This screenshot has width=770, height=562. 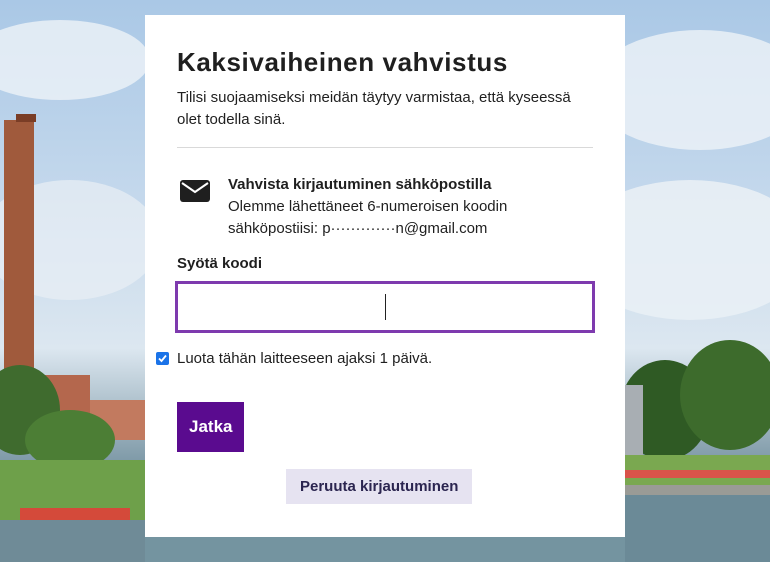 I want to click on continue-button: Jatka, so click(x=211, y=427).